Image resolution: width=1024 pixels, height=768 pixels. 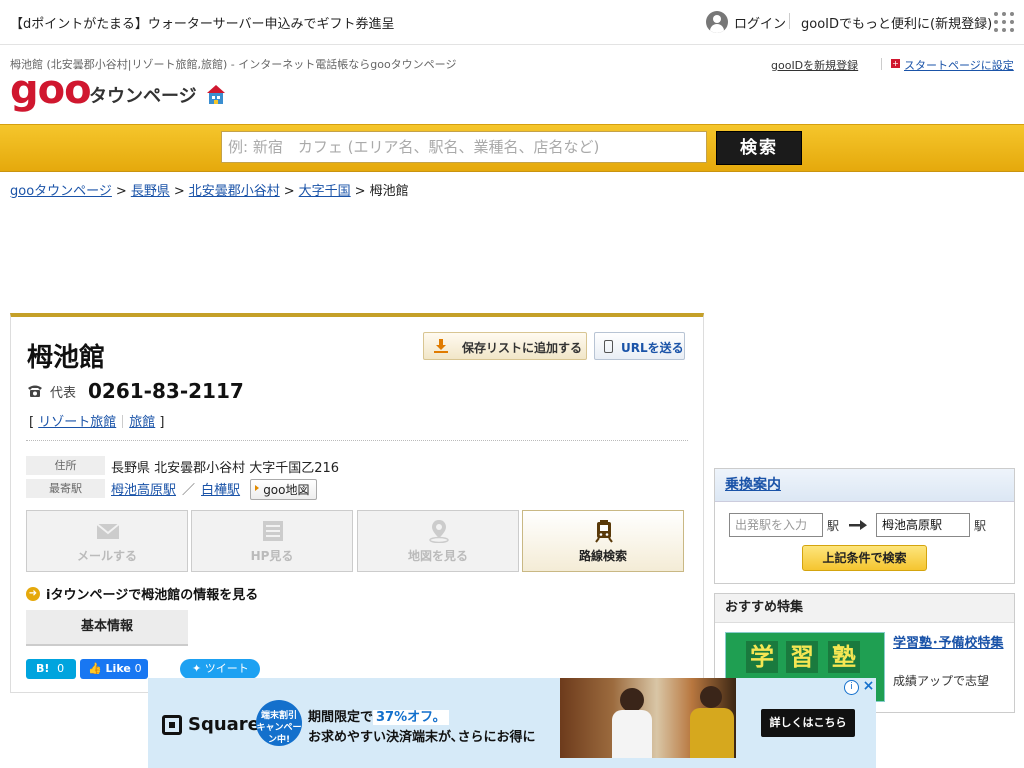 I want to click on recommend-title: おすすめ特集, so click(x=864, y=608).